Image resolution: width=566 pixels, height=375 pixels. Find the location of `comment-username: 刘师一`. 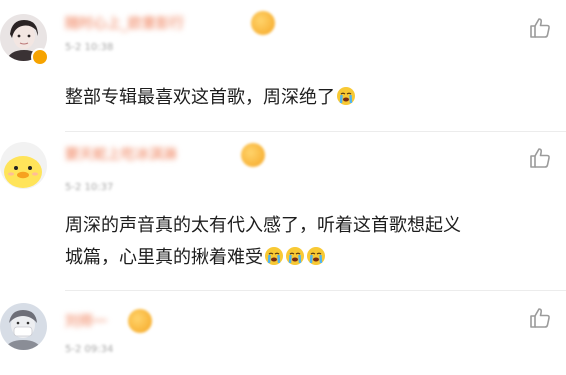

comment-username: 刘师一 is located at coordinates (86, 321).